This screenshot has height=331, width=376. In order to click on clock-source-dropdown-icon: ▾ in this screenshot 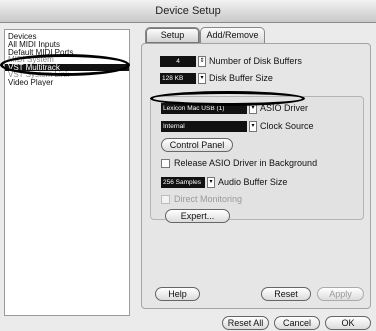, I will do `click(253, 126)`.